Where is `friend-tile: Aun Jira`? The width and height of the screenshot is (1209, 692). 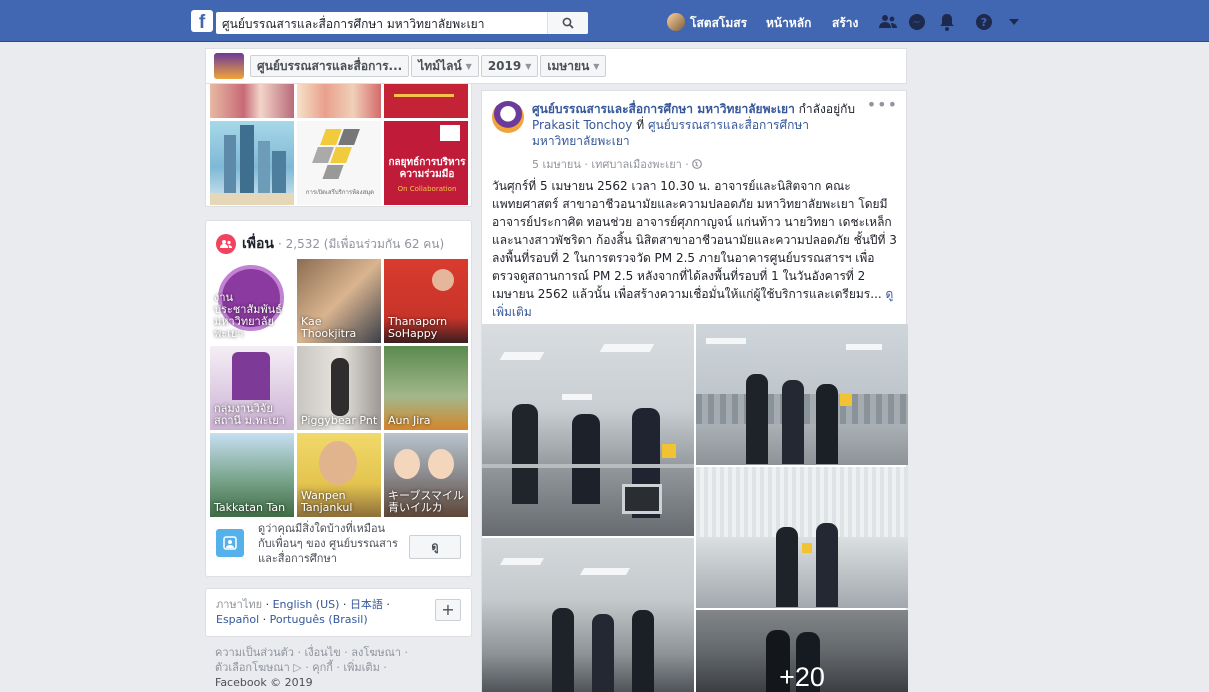 friend-tile: Aun Jira is located at coordinates (426, 388).